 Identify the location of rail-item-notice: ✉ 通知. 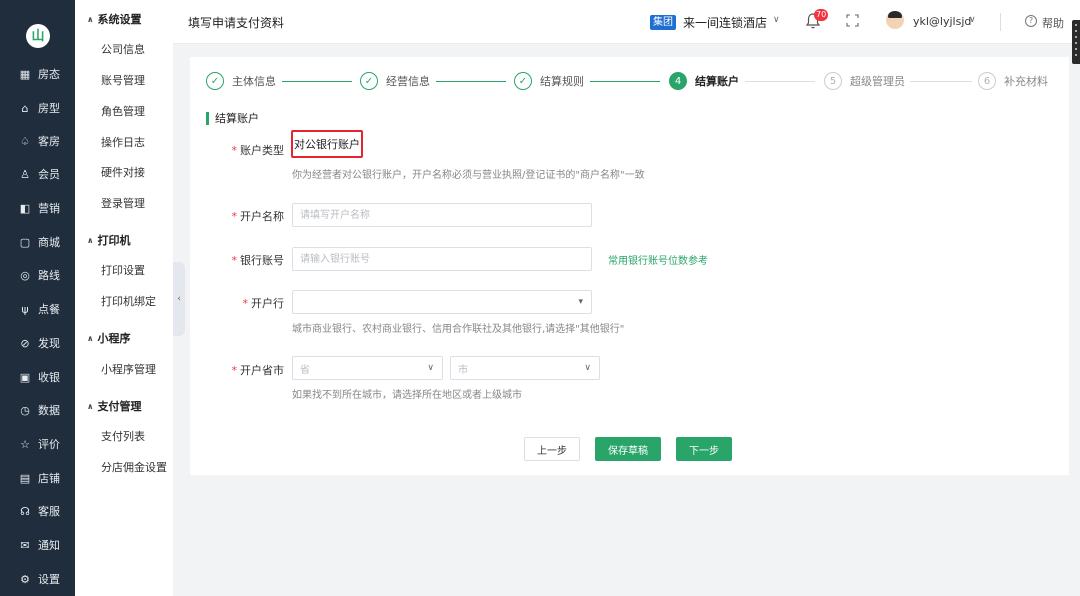
(37, 545).